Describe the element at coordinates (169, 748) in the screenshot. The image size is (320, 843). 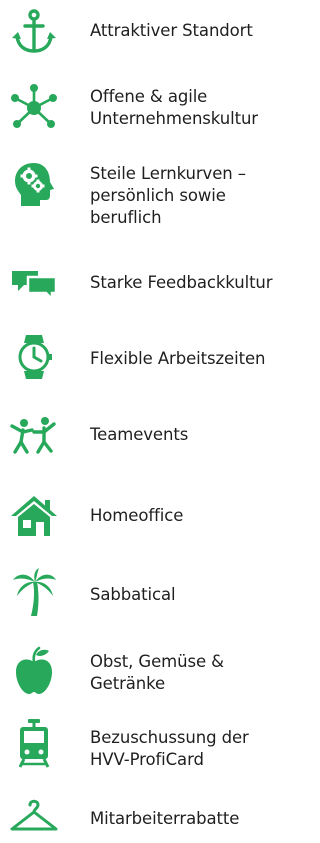
I see `benefit-label: Bezuschussung der HVV-ProfiCard` at that location.